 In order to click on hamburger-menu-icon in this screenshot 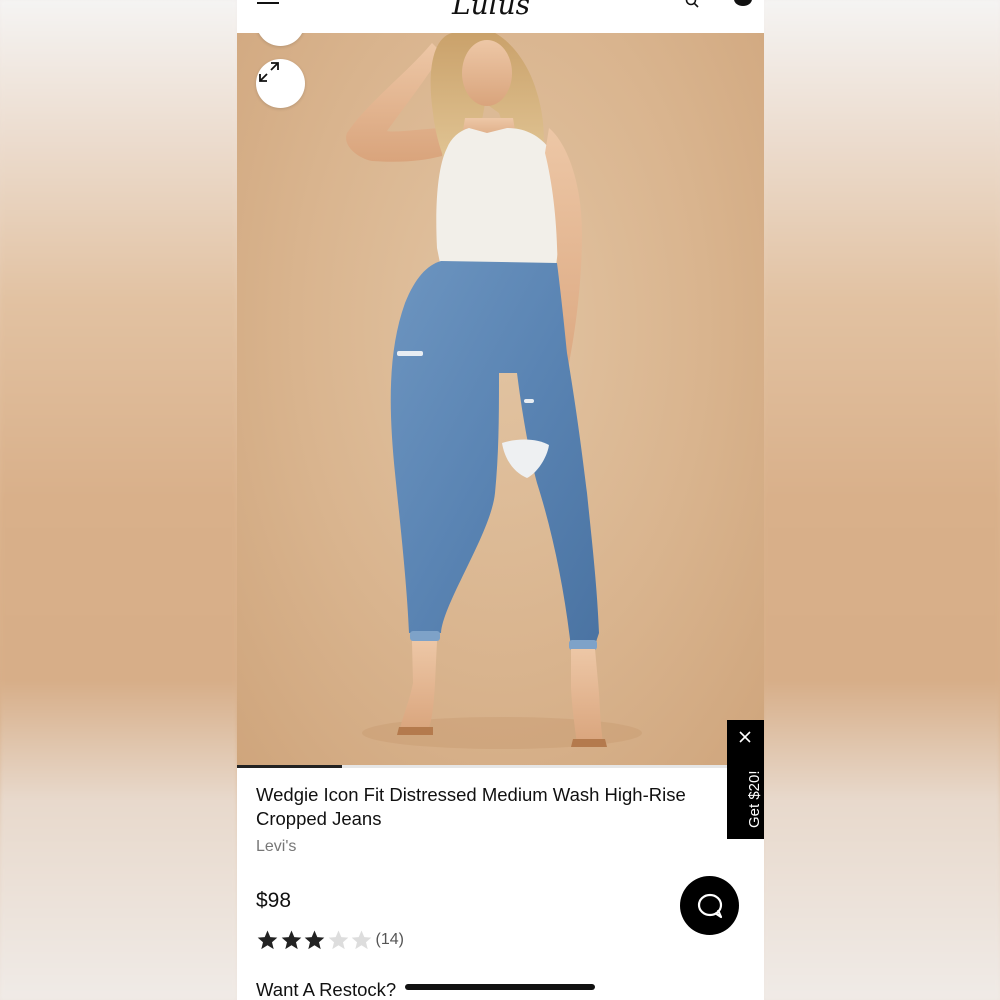, I will do `click(268, 2)`.